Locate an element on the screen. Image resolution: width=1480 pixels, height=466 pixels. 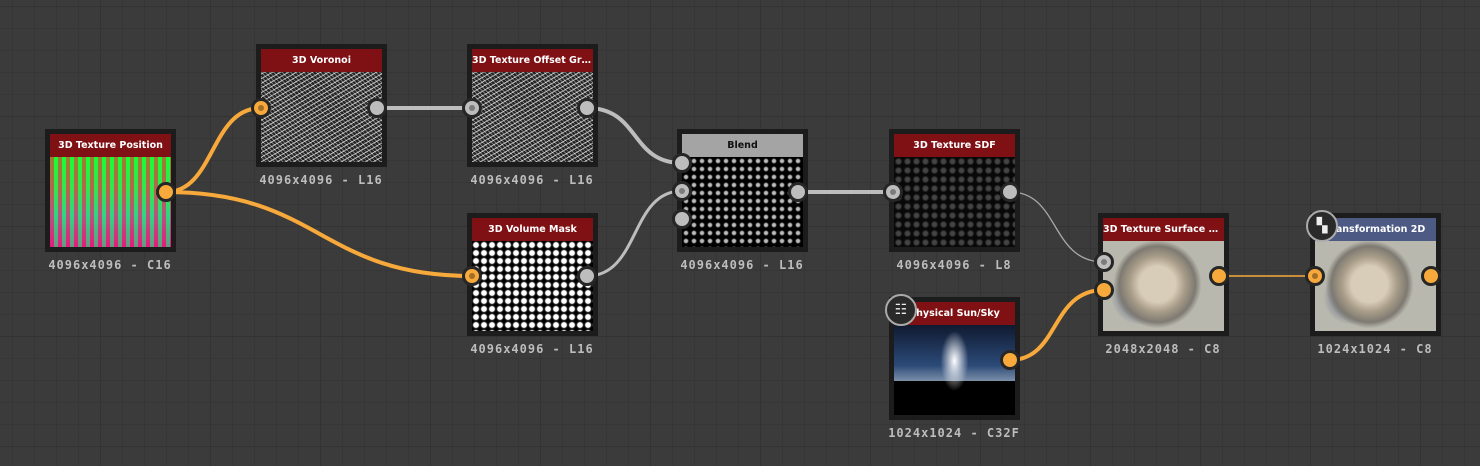
node-resolution: 4096x4096 - C16 is located at coordinates (110, 265).